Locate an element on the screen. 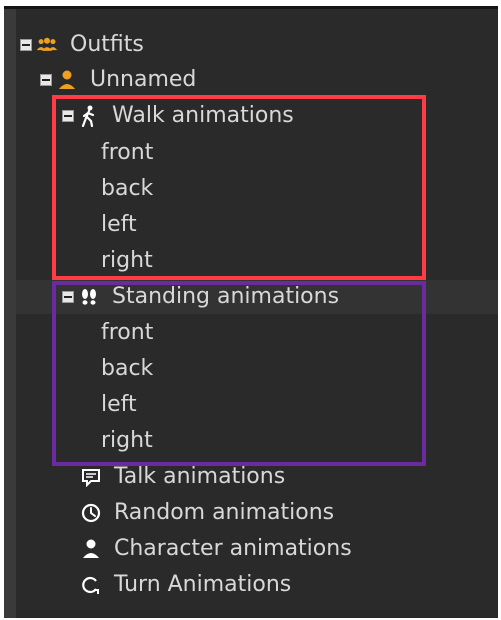  tree-node-outfits: Outfits is located at coordinates (82, 45).